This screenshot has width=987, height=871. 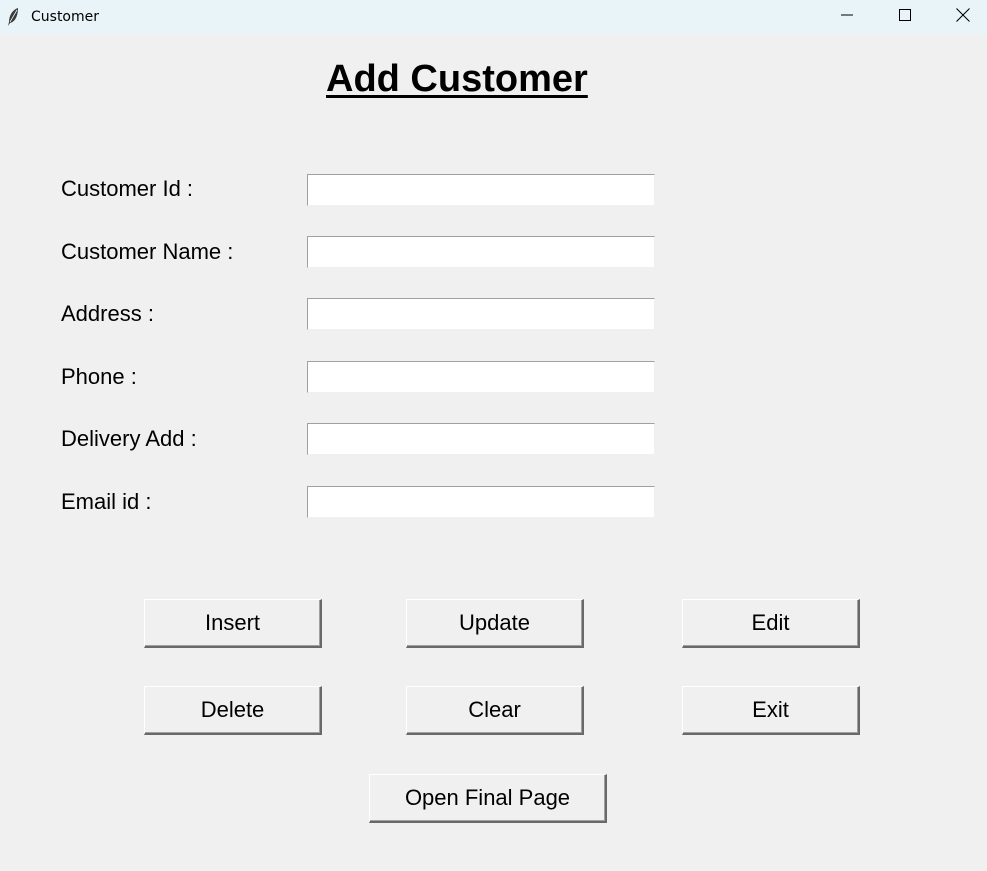 I want to click on exit-button: Exit, so click(x=771, y=710).